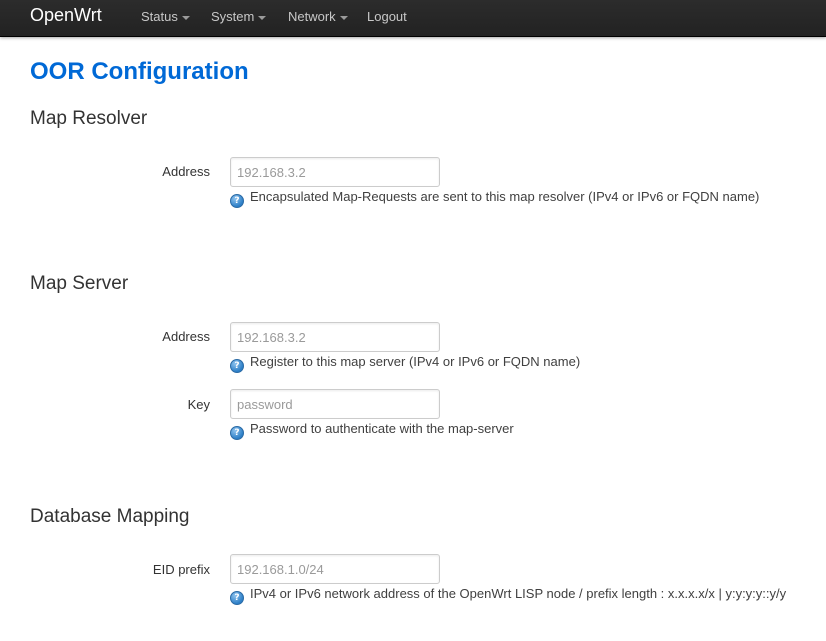 The width and height of the screenshot is (826, 641). What do you see at coordinates (66, 15) in the screenshot?
I see `brand-link: OpenWrt` at bounding box center [66, 15].